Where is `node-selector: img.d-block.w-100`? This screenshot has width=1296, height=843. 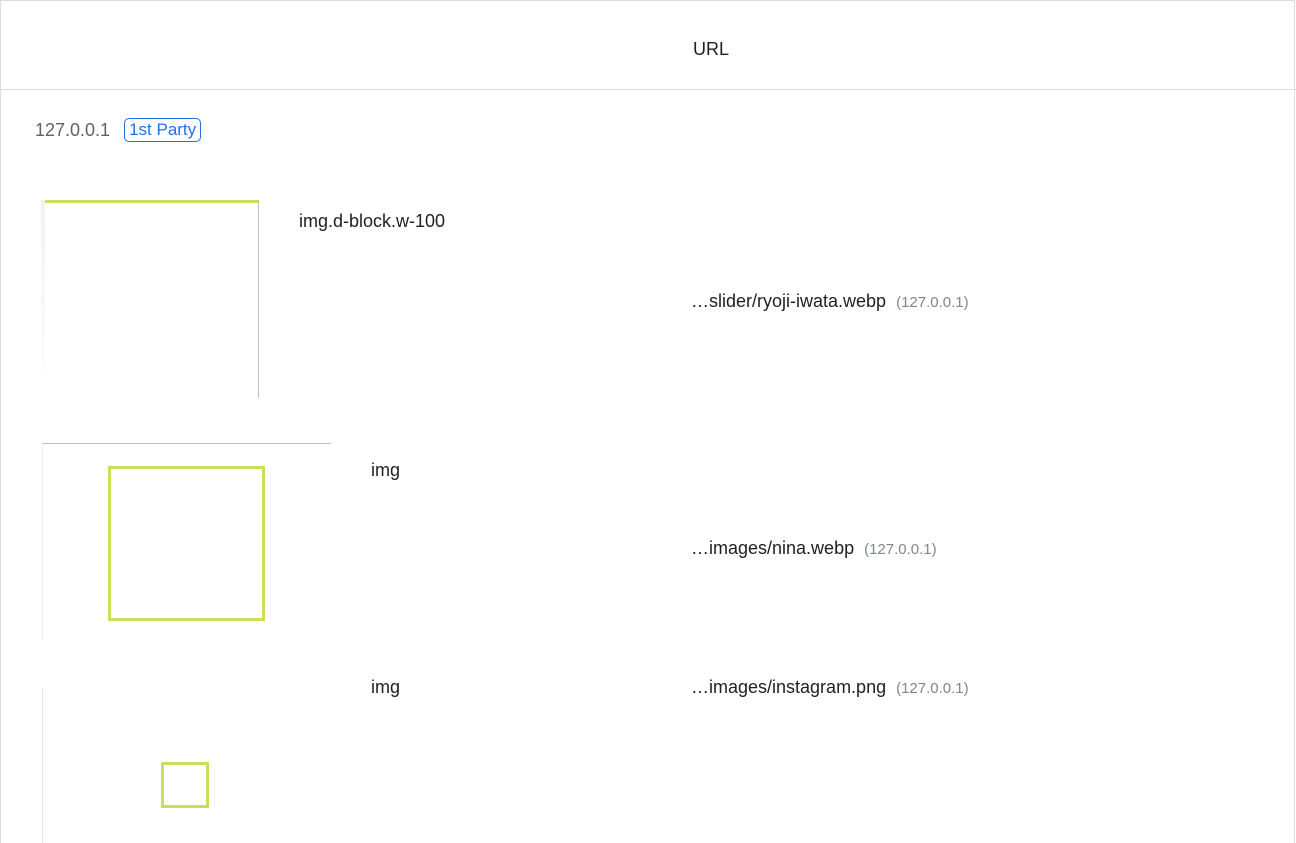 node-selector: img.d-block.w-100 is located at coordinates (372, 221).